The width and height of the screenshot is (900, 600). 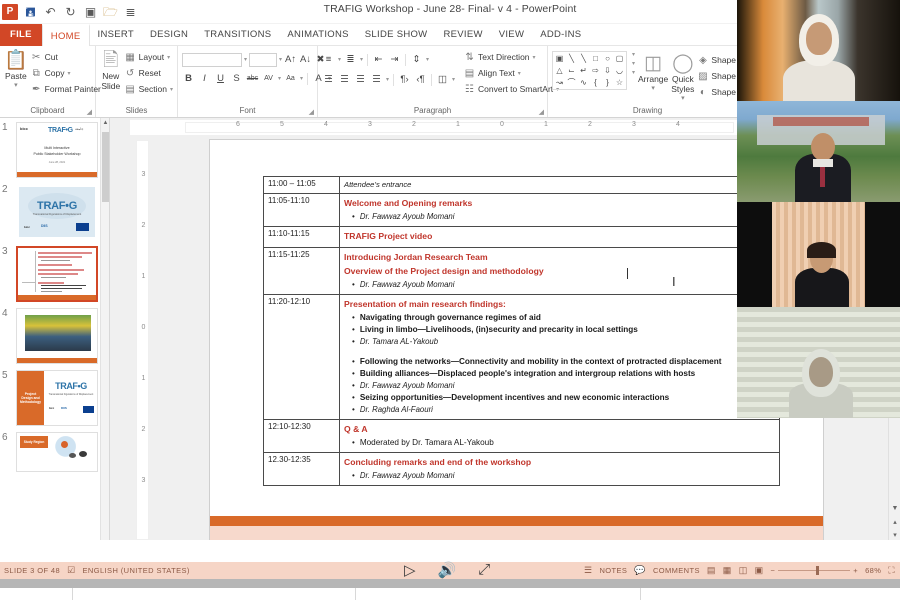 What do you see at coordinates (682, 77) in the screenshot?
I see `quick-styles-button: ◯ Quick Styles ▾` at bounding box center [682, 77].